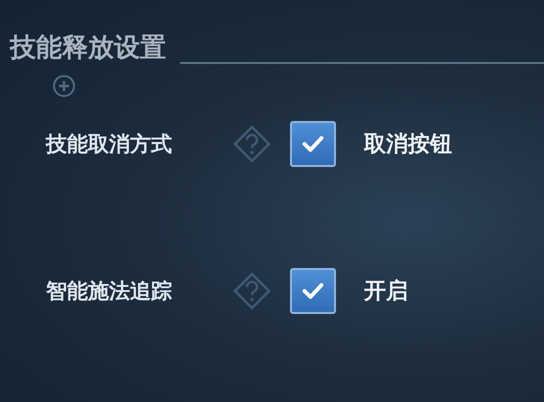 This screenshot has width=544, height=402. What do you see at coordinates (88, 48) in the screenshot?
I see `section-title: 技能释放设置` at bounding box center [88, 48].